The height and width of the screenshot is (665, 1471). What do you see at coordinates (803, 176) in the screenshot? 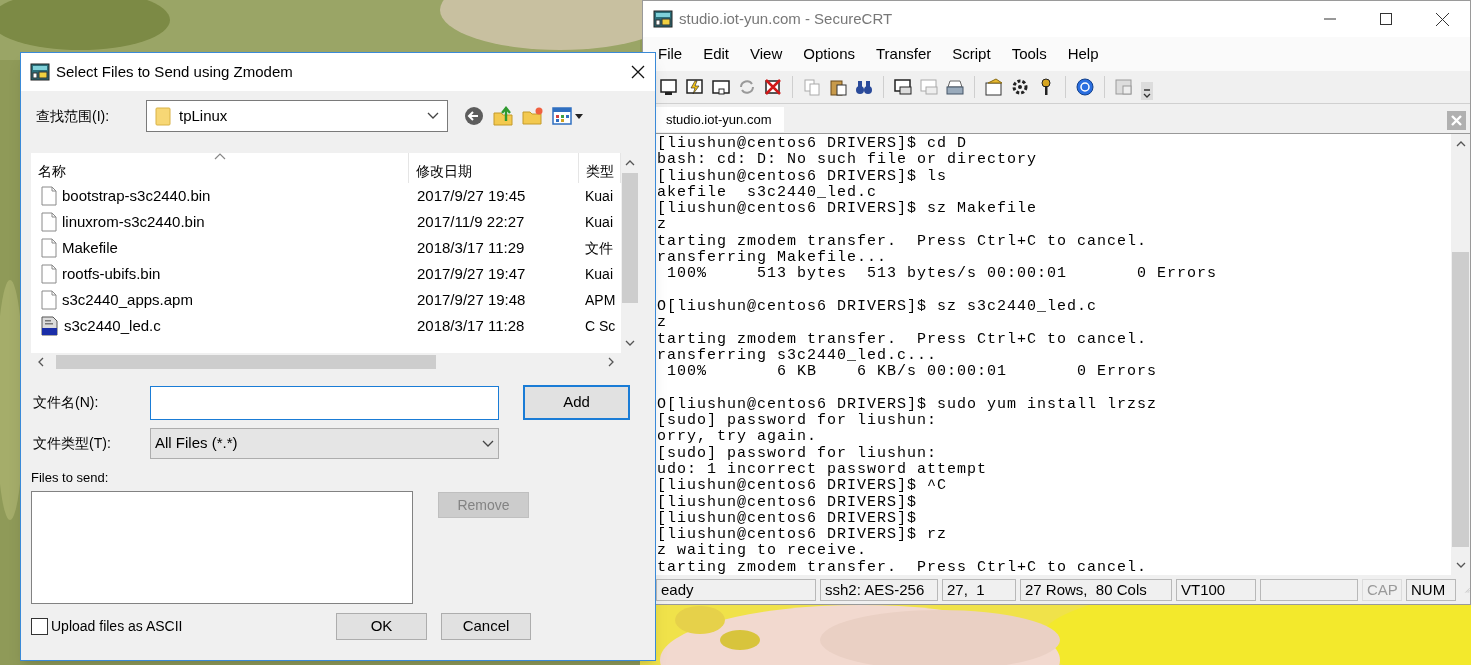
I see `terminal-line: [liushun@centos6 DRIVERS]$ ls` at bounding box center [803, 176].